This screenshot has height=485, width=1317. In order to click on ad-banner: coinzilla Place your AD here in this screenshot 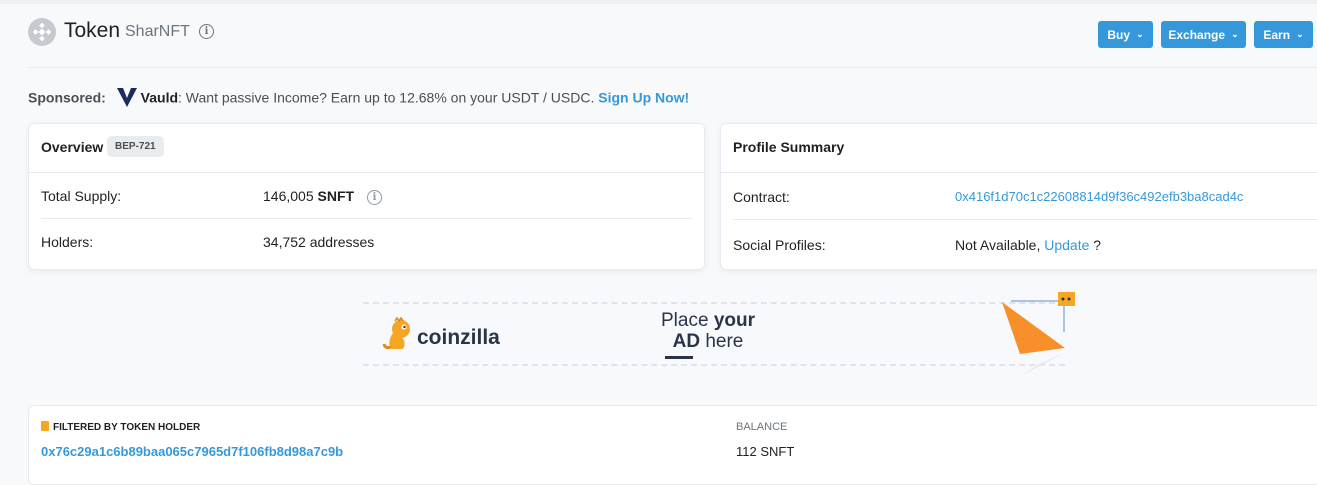, I will do `click(713, 334)`.